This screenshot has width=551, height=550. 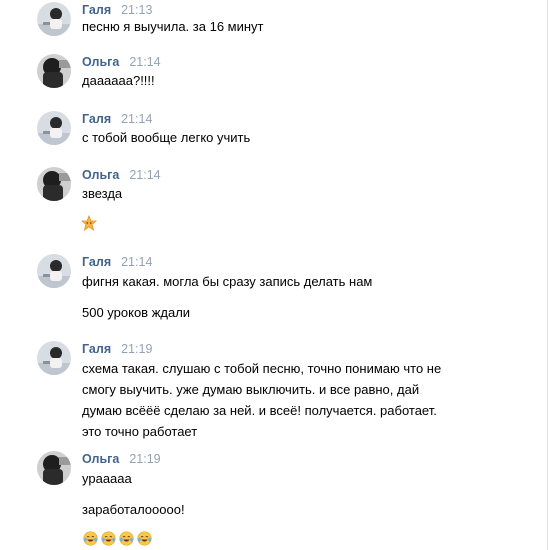 I want to click on message-text: с тобой вообще легко учить, so click(x=166, y=137).